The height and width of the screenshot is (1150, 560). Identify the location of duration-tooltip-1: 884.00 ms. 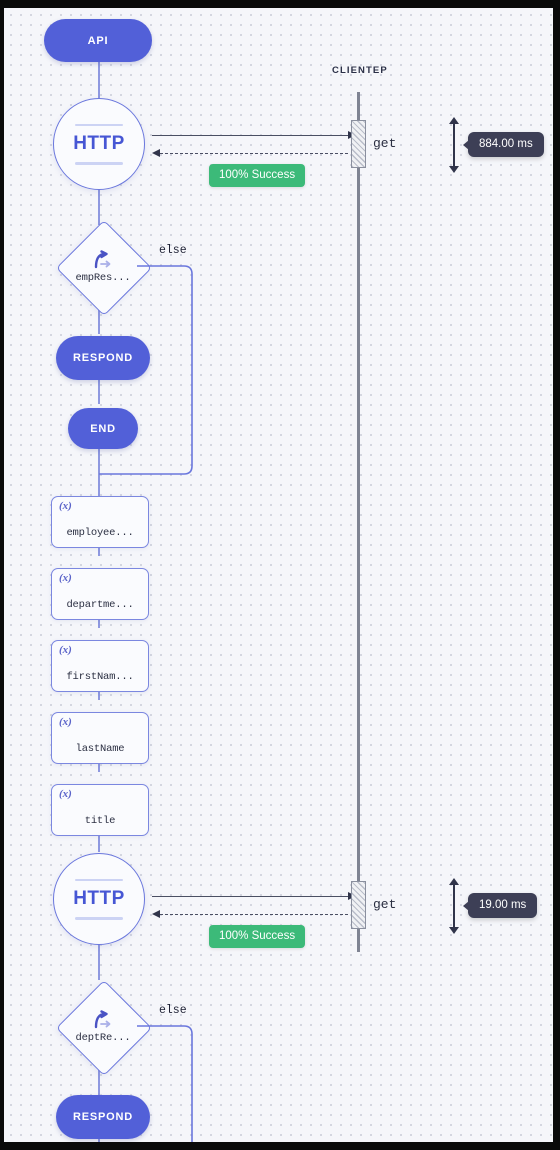
(503, 144).